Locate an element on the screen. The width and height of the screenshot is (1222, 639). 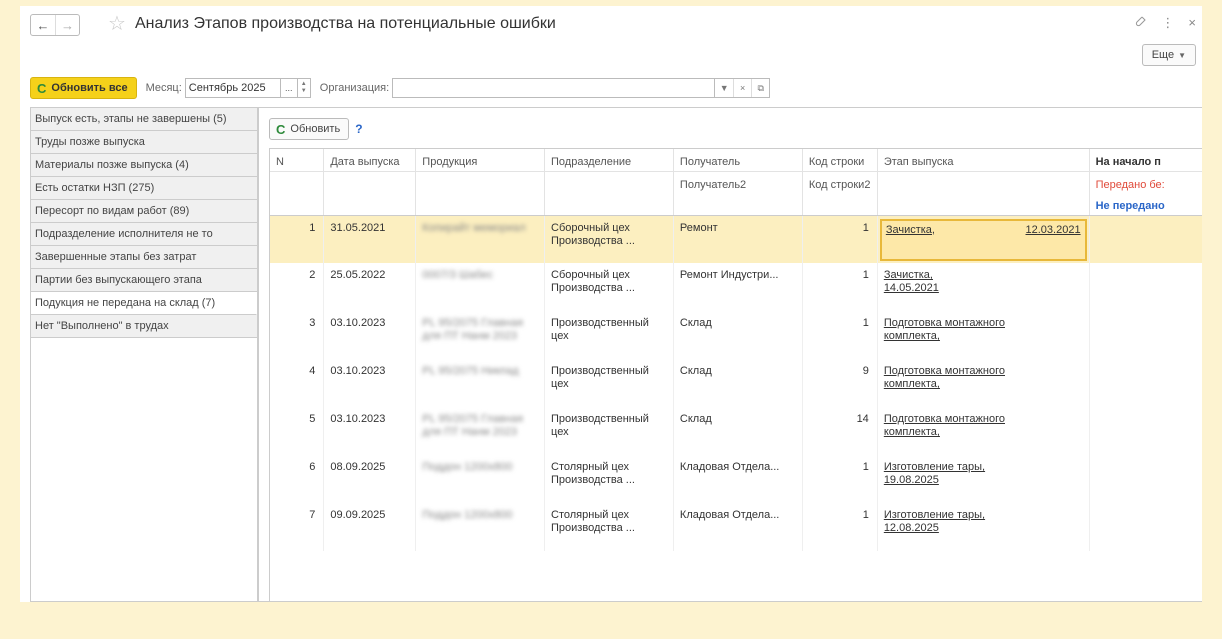
refresh-label: Обновить is located at coordinates (315, 129).